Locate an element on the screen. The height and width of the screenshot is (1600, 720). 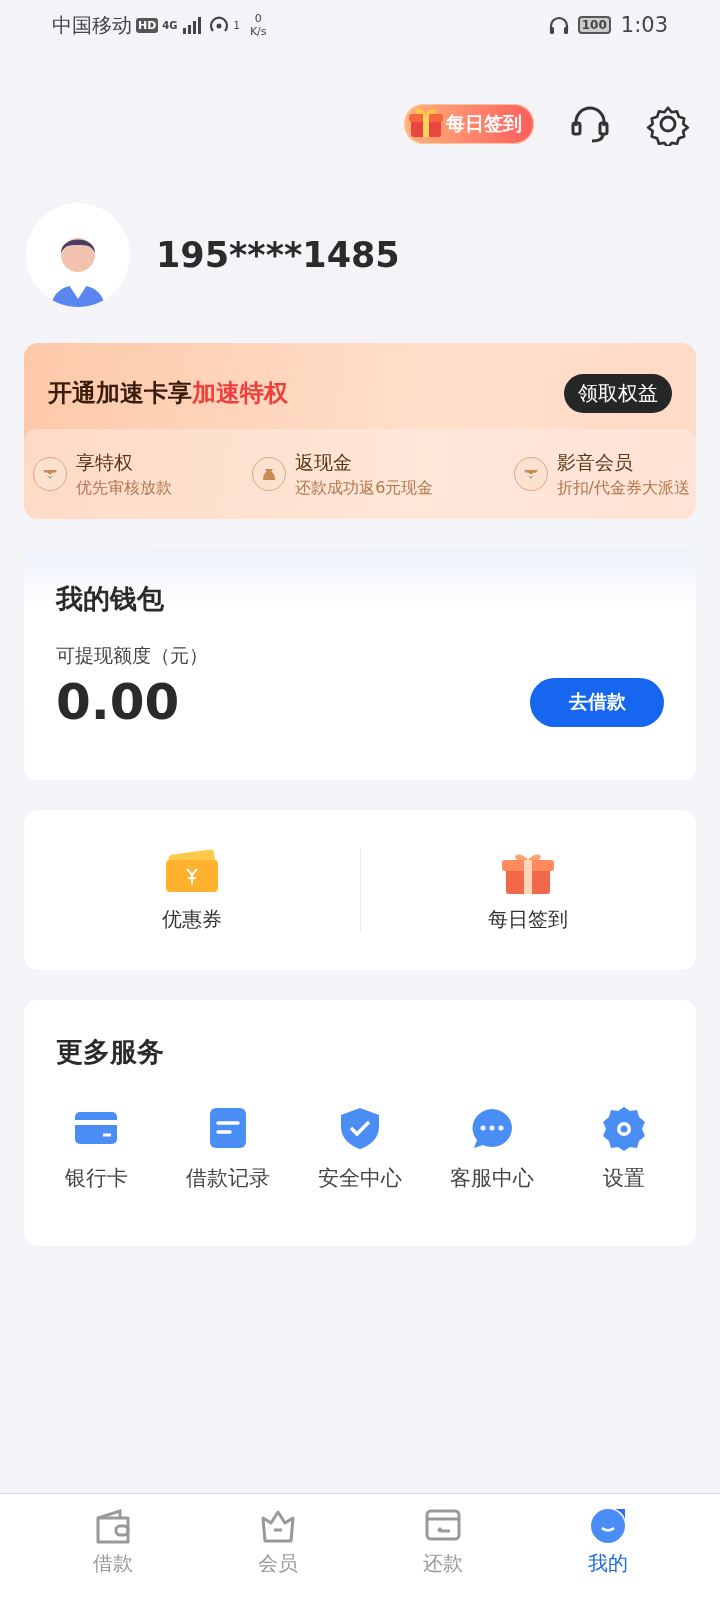
borrow-button: 去借款 is located at coordinates (597, 702).